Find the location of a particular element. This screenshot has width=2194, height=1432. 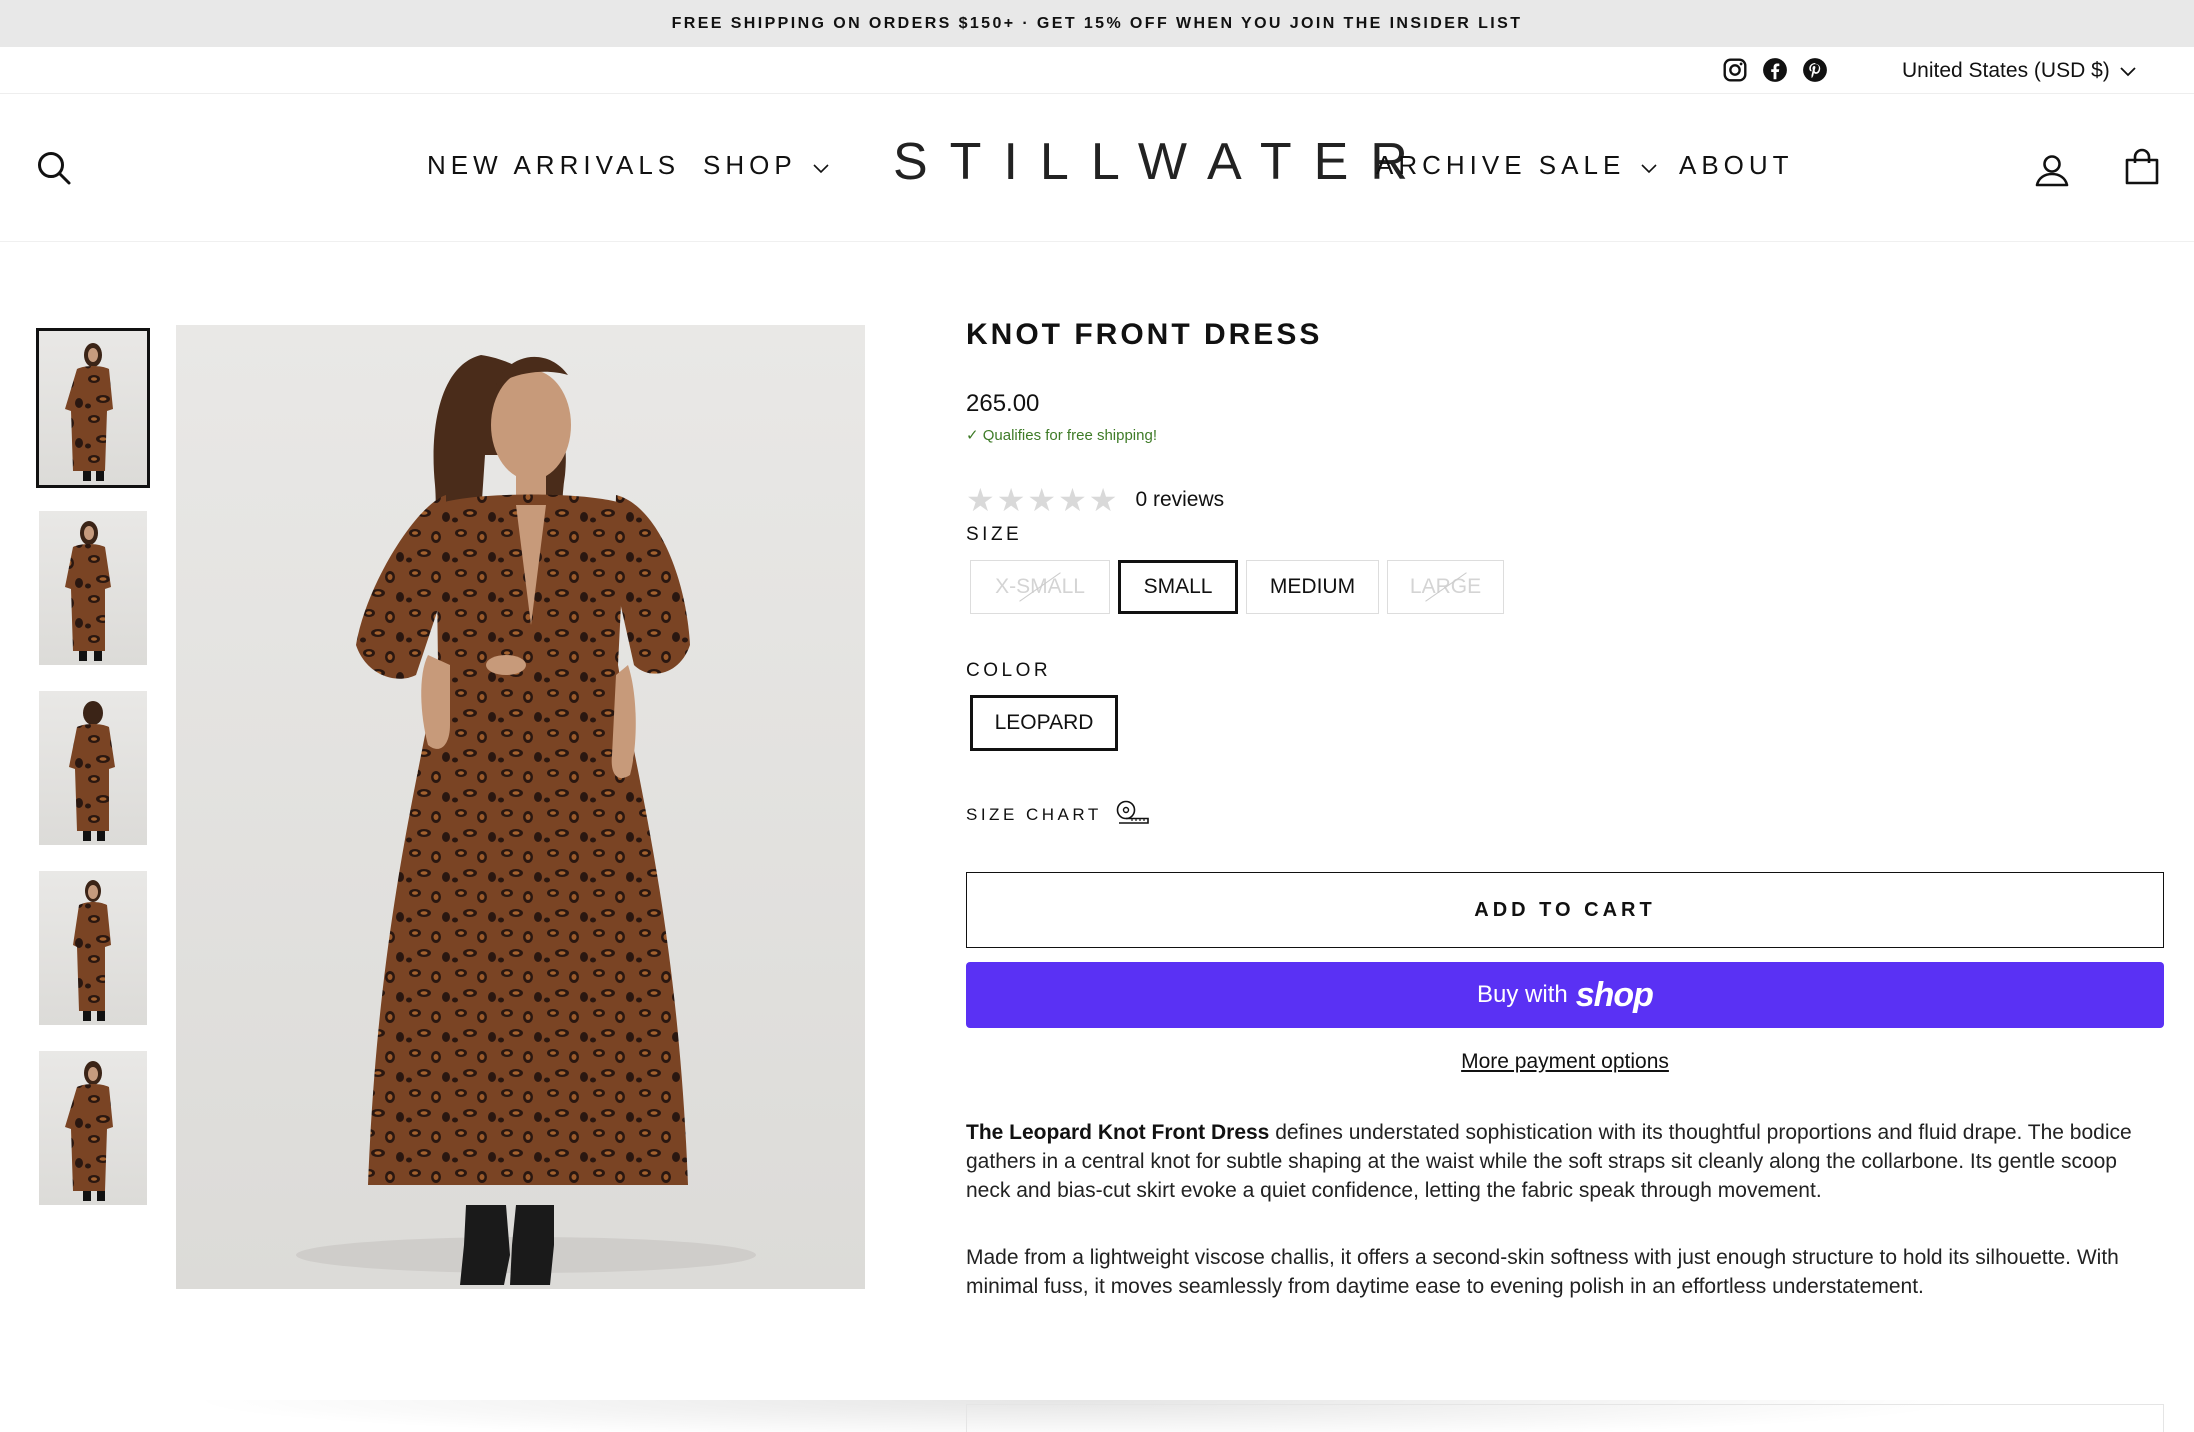

currency-selector: United States (USD $) is located at coordinates (2019, 71).